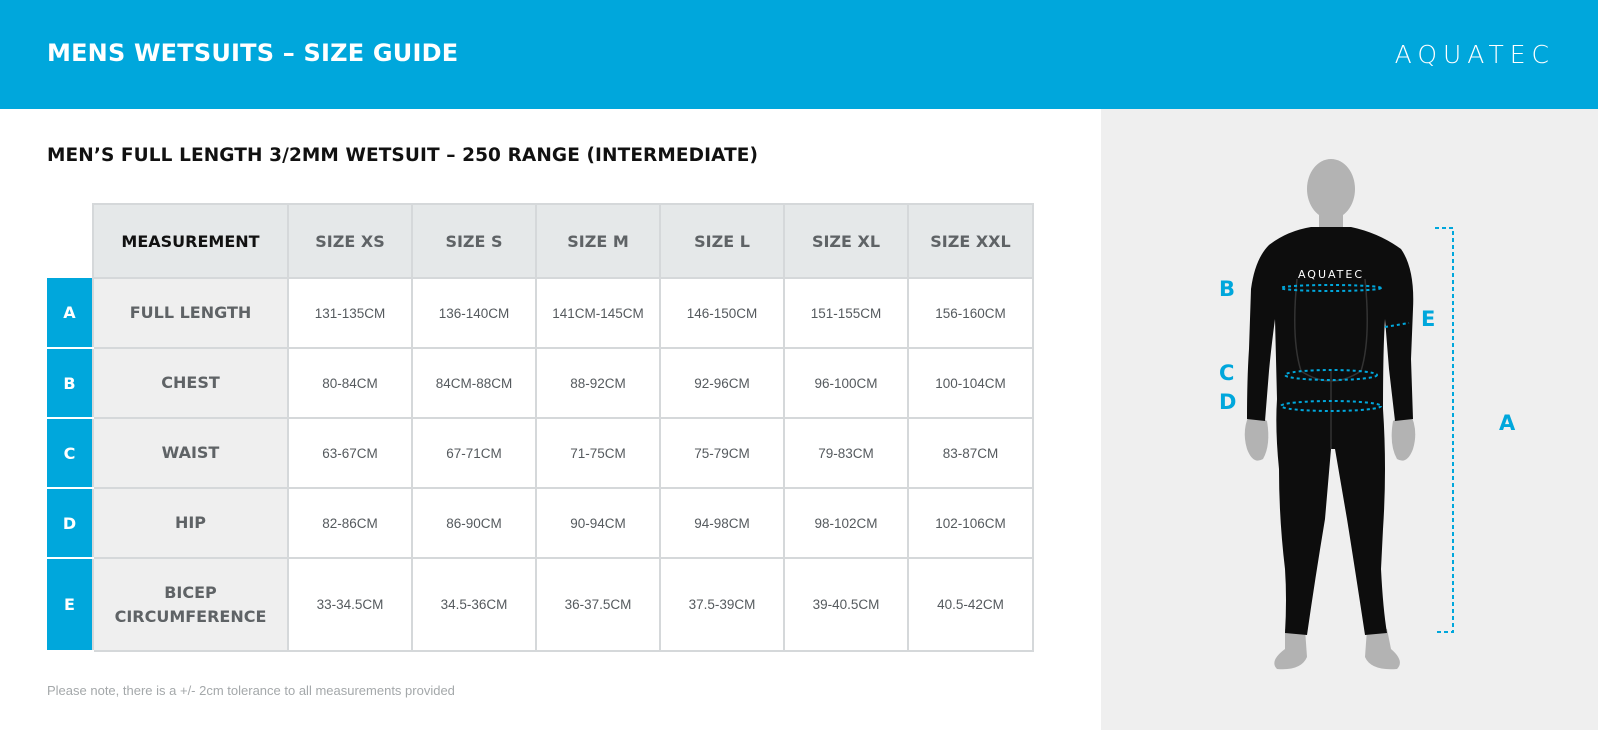  I want to click on wetsuit-body-shape, so click(1330, 431).